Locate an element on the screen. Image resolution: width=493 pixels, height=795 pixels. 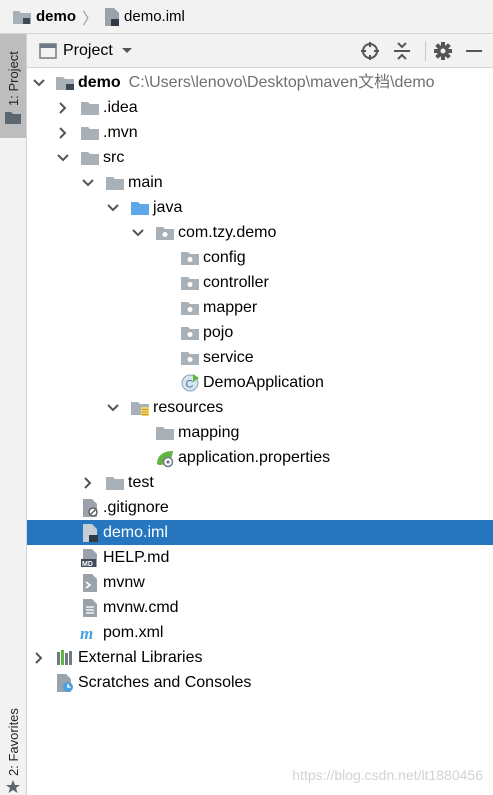
breadcrumb-project: demo is located at coordinates (44, 16).